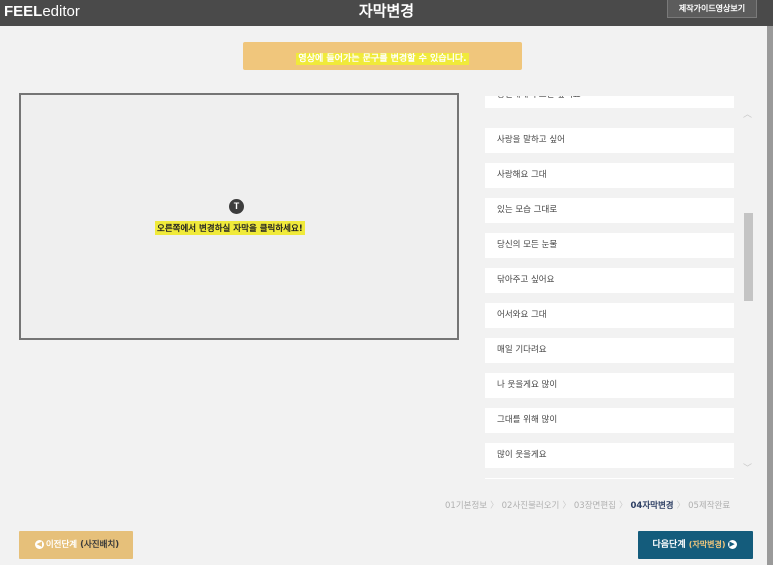 The height and width of the screenshot is (565, 773). I want to click on window-edge, so click(770, 295).